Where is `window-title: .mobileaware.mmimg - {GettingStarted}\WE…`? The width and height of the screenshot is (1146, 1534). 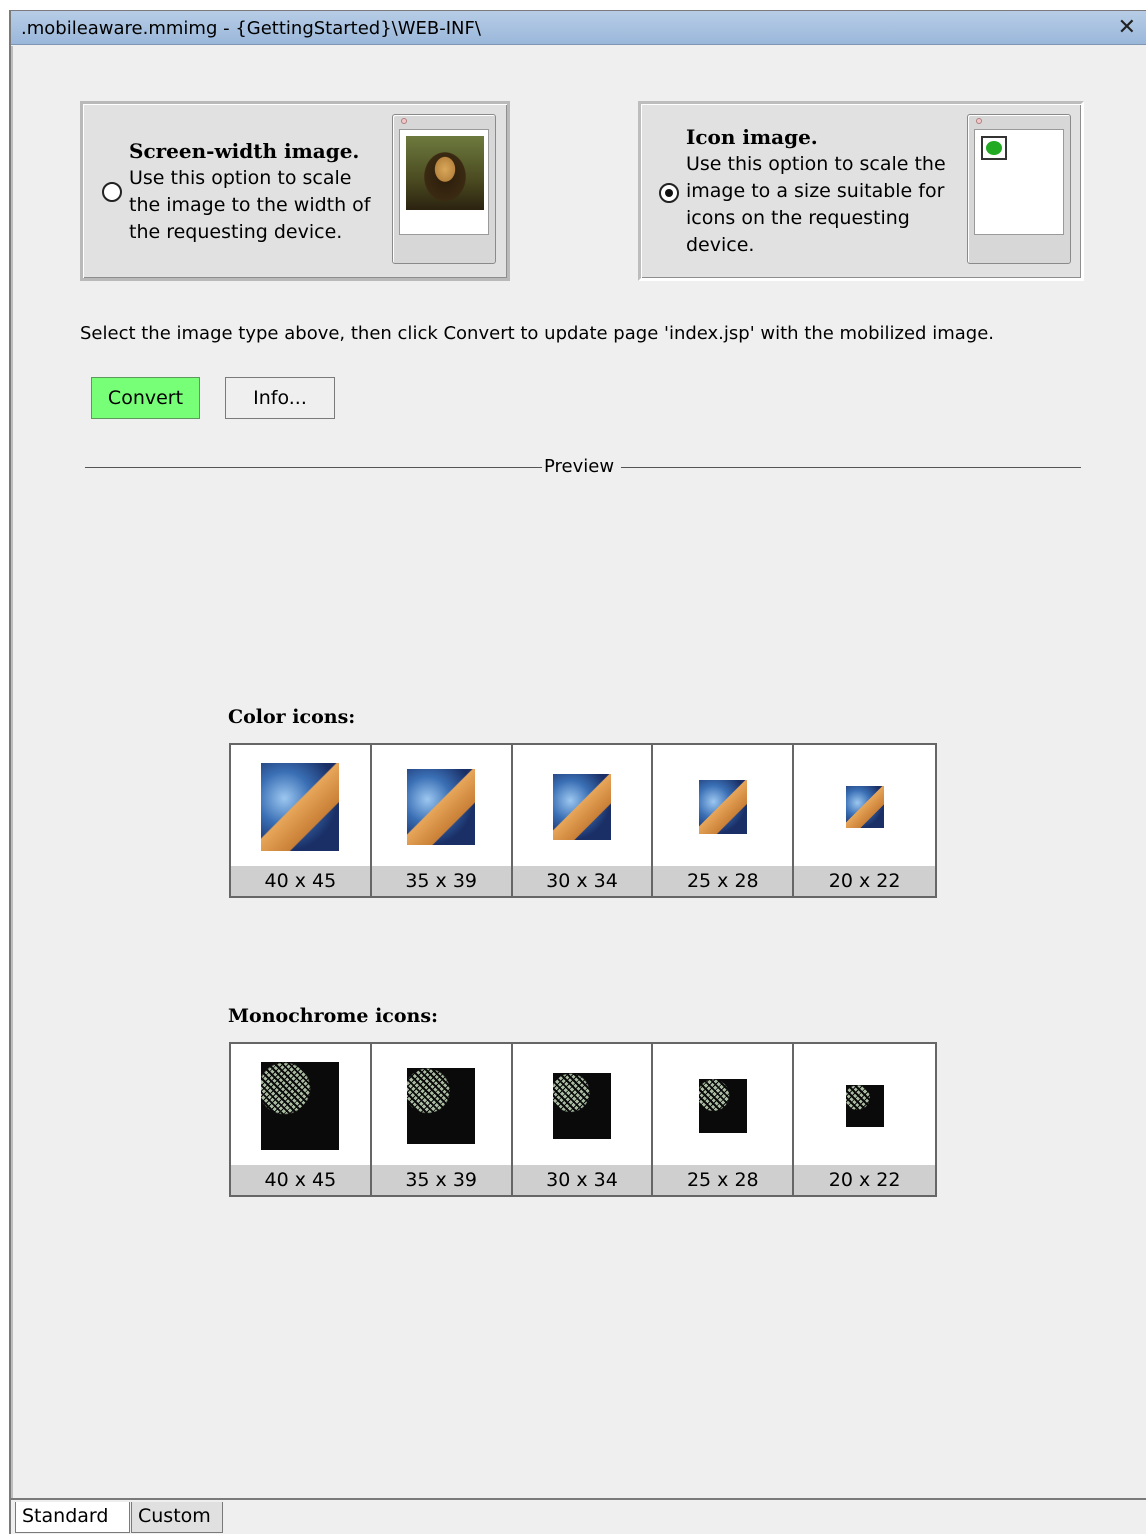
window-title: .mobileaware.mmimg - {GettingStarted}\WE… is located at coordinates (251, 28).